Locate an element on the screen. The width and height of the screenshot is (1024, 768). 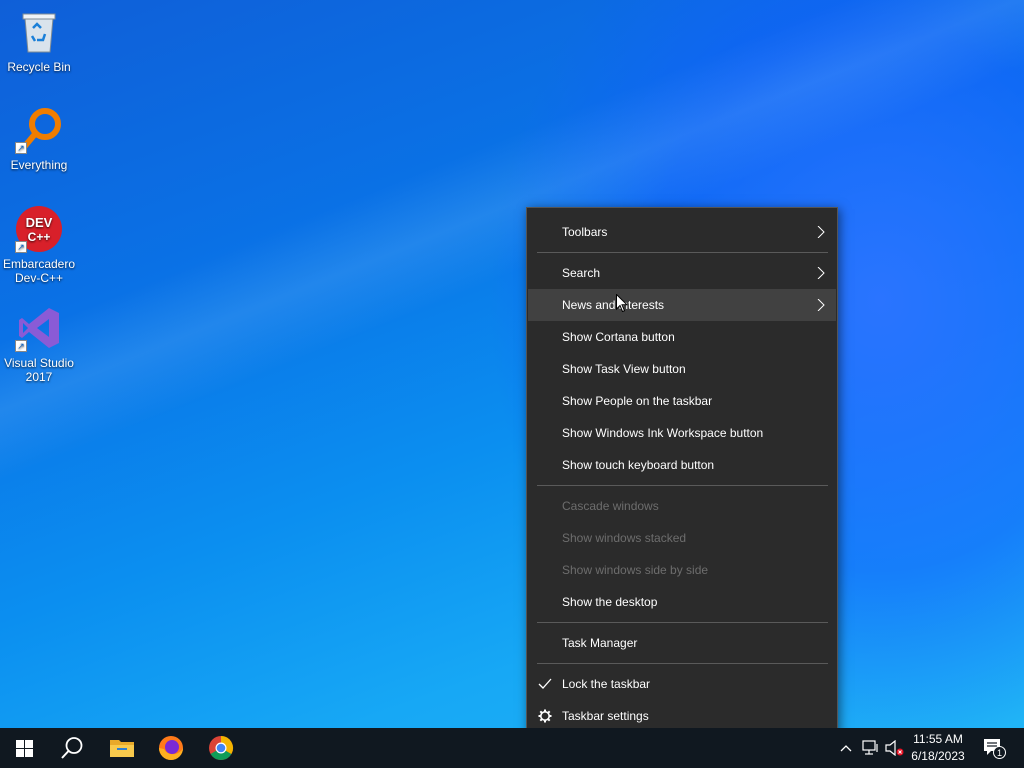
menu-item-show-windows-side-by-side: Show windows side by side is located at coordinates (682, 570).